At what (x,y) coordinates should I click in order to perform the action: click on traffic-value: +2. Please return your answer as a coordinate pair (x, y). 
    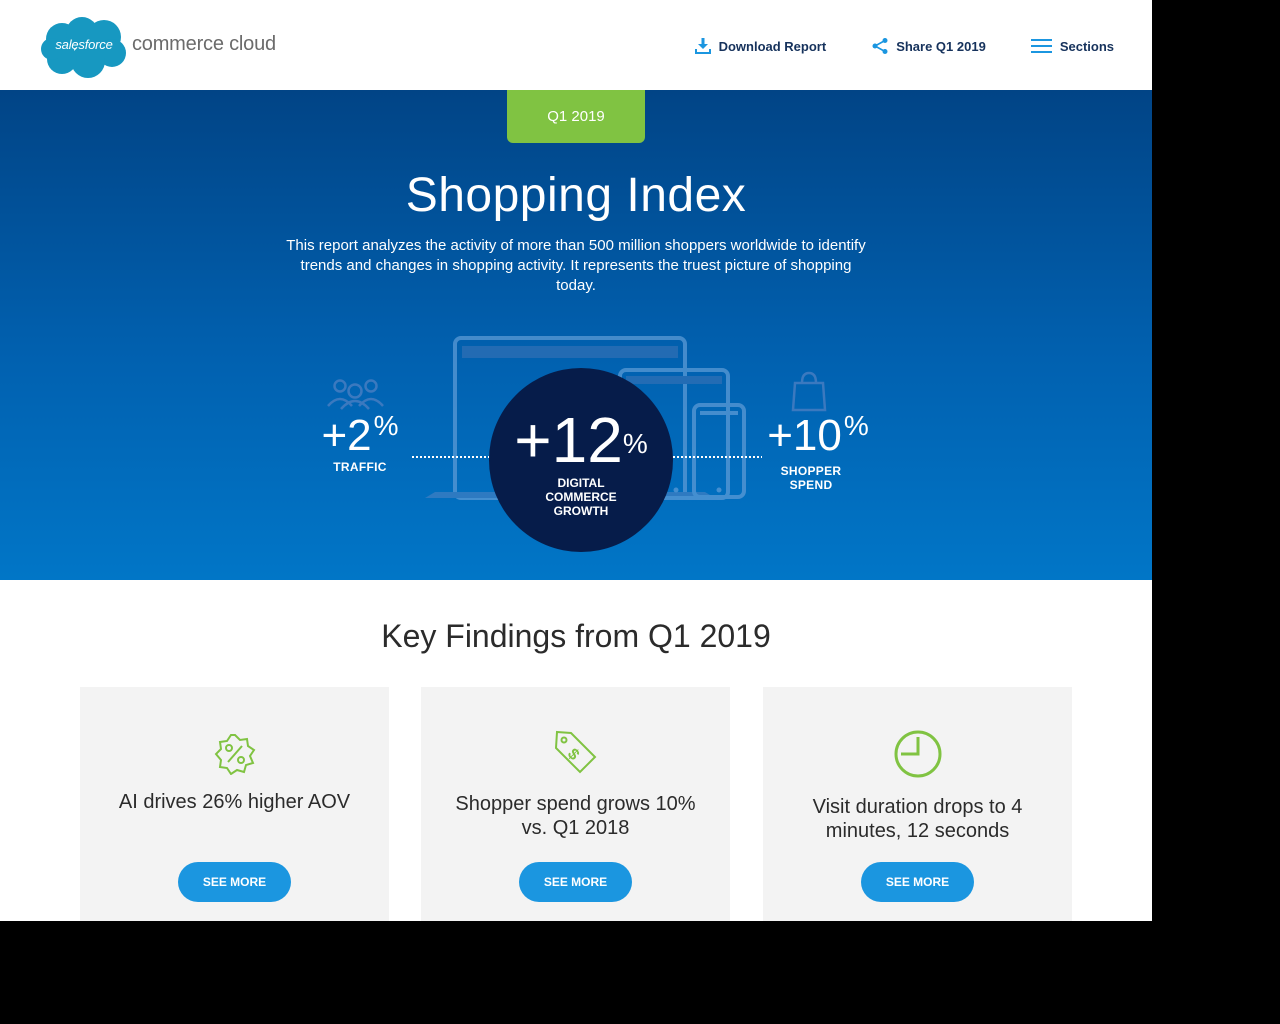
    Looking at the image, I should click on (346, 435).